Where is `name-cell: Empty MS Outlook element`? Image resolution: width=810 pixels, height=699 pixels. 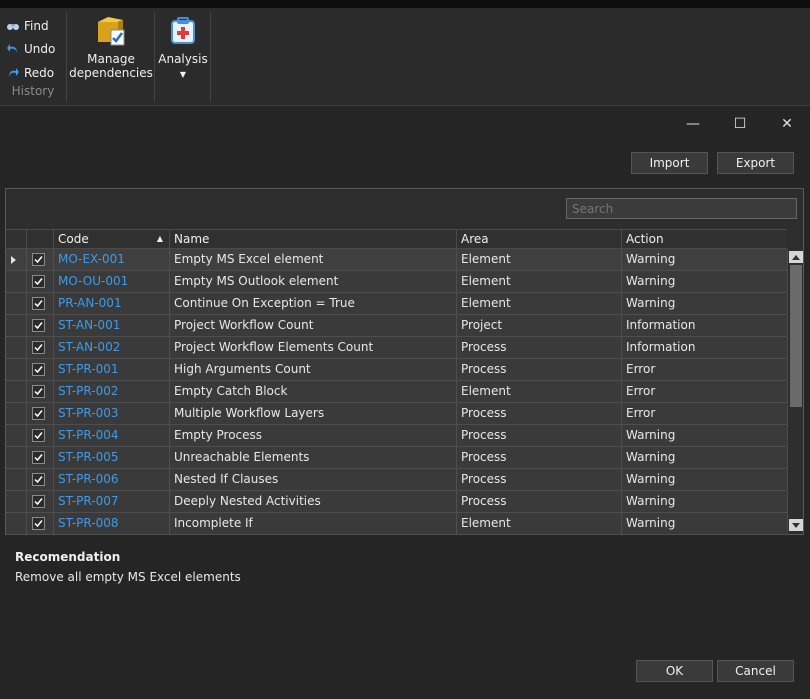
name-cell: Empty MS Outlook element is located at coordinates (312, 281).